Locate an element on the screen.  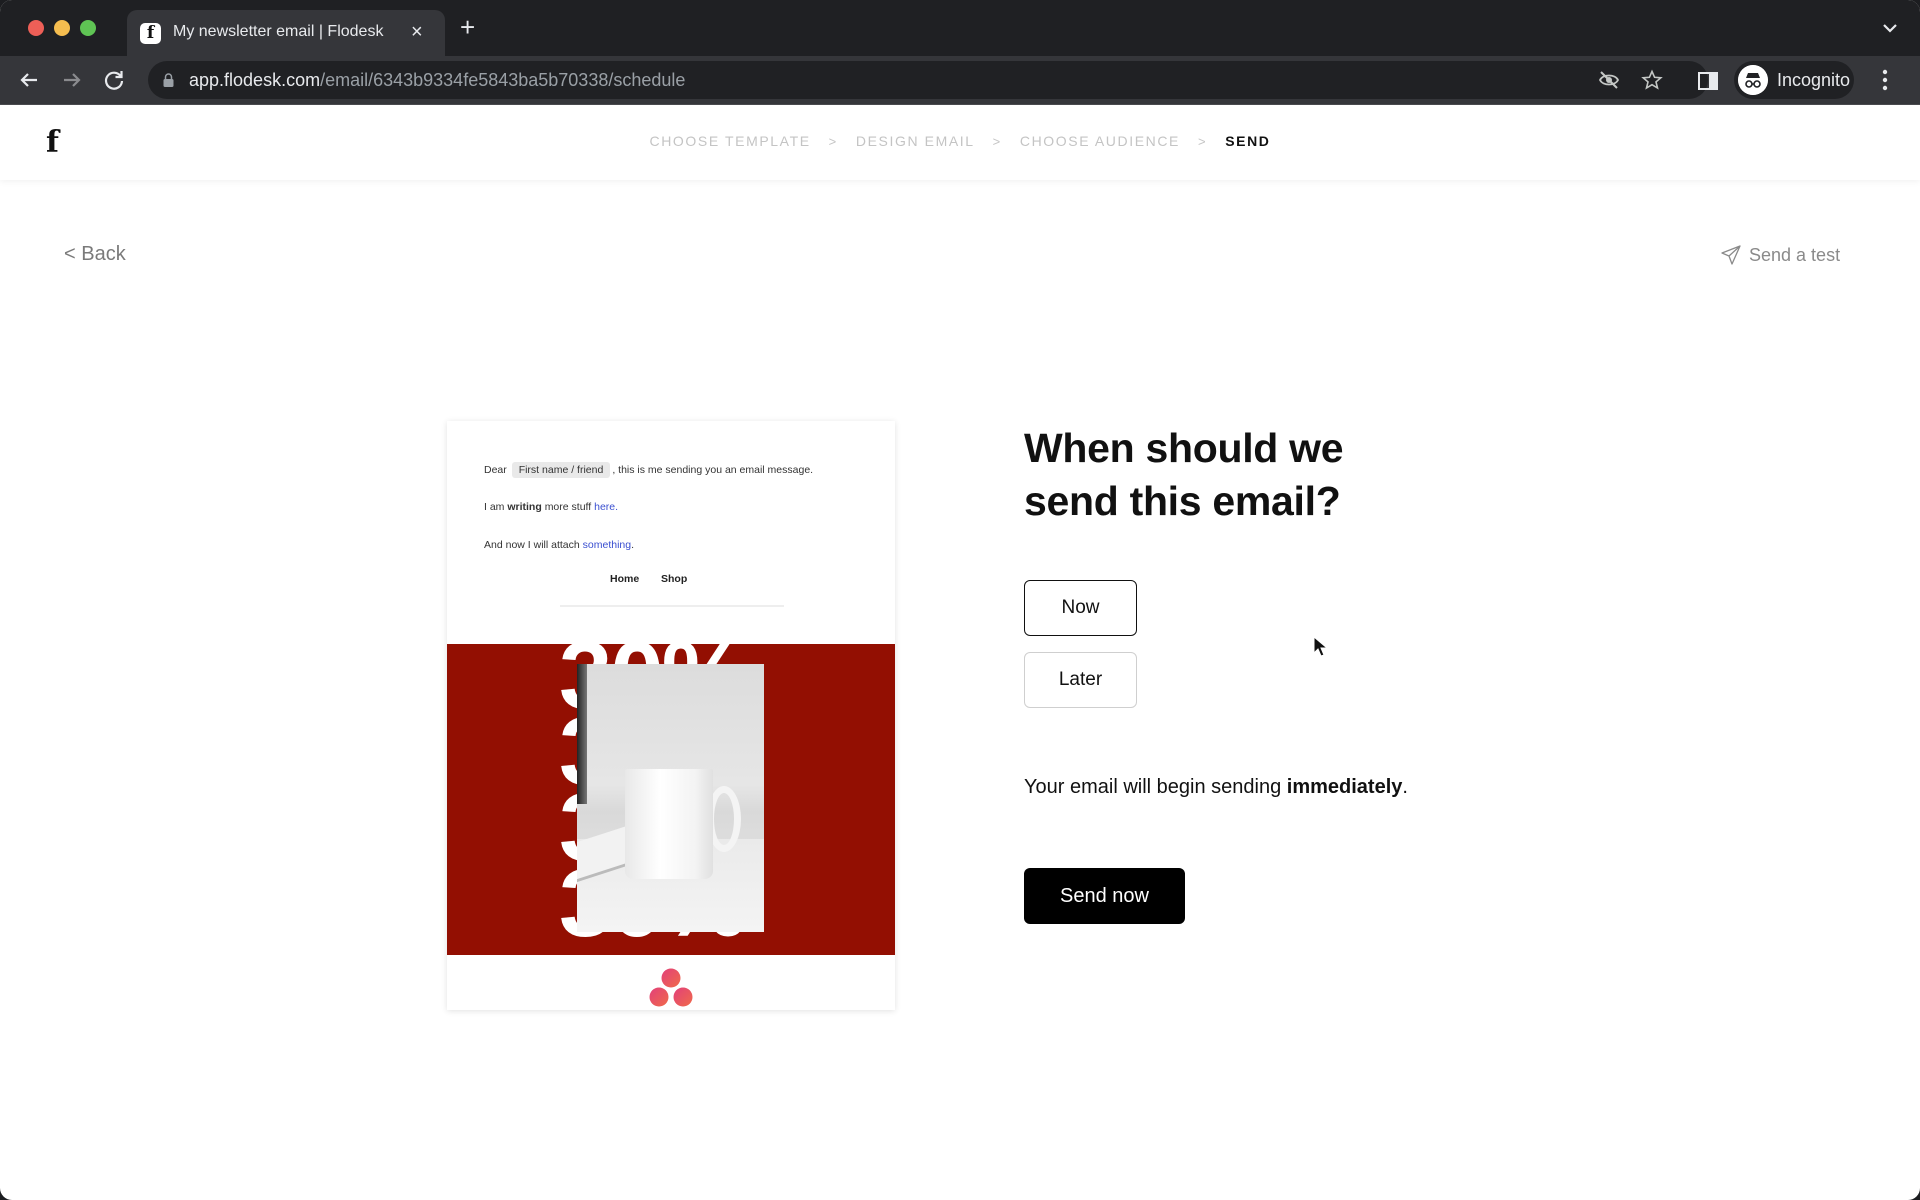
step-send: SEND is located at coordinates (1248, 141).